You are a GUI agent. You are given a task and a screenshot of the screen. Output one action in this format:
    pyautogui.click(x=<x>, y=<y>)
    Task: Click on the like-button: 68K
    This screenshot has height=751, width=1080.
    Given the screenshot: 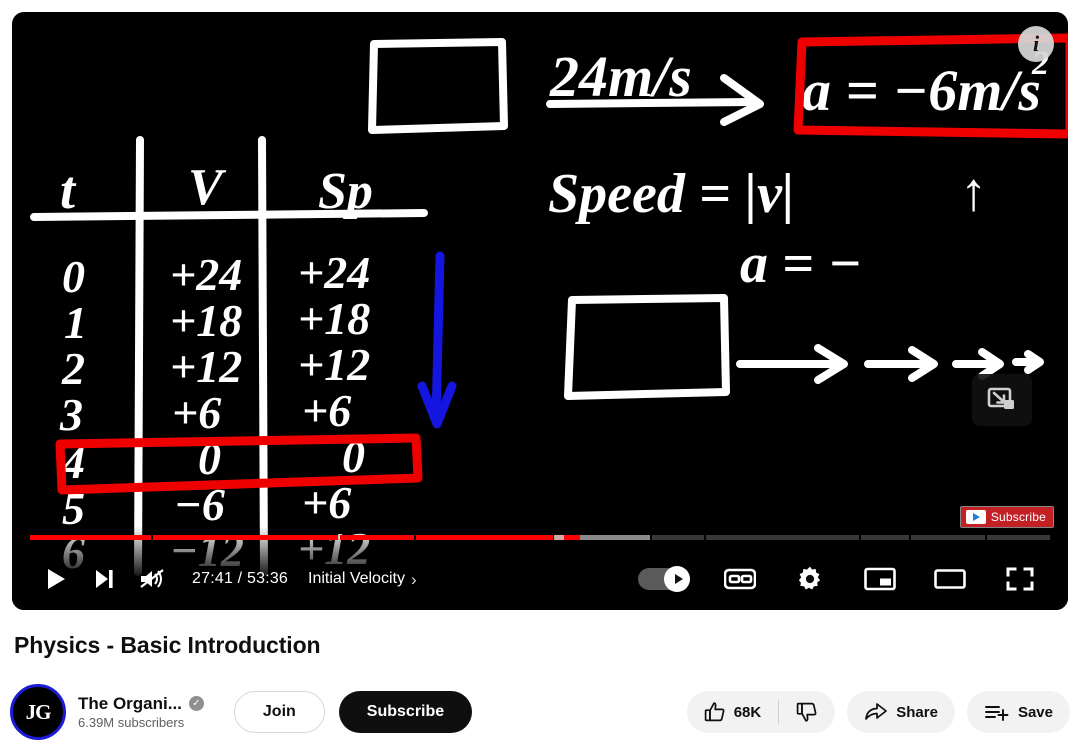 What is the action you would take?
    pyautogui.click(x=733, y=712)
    